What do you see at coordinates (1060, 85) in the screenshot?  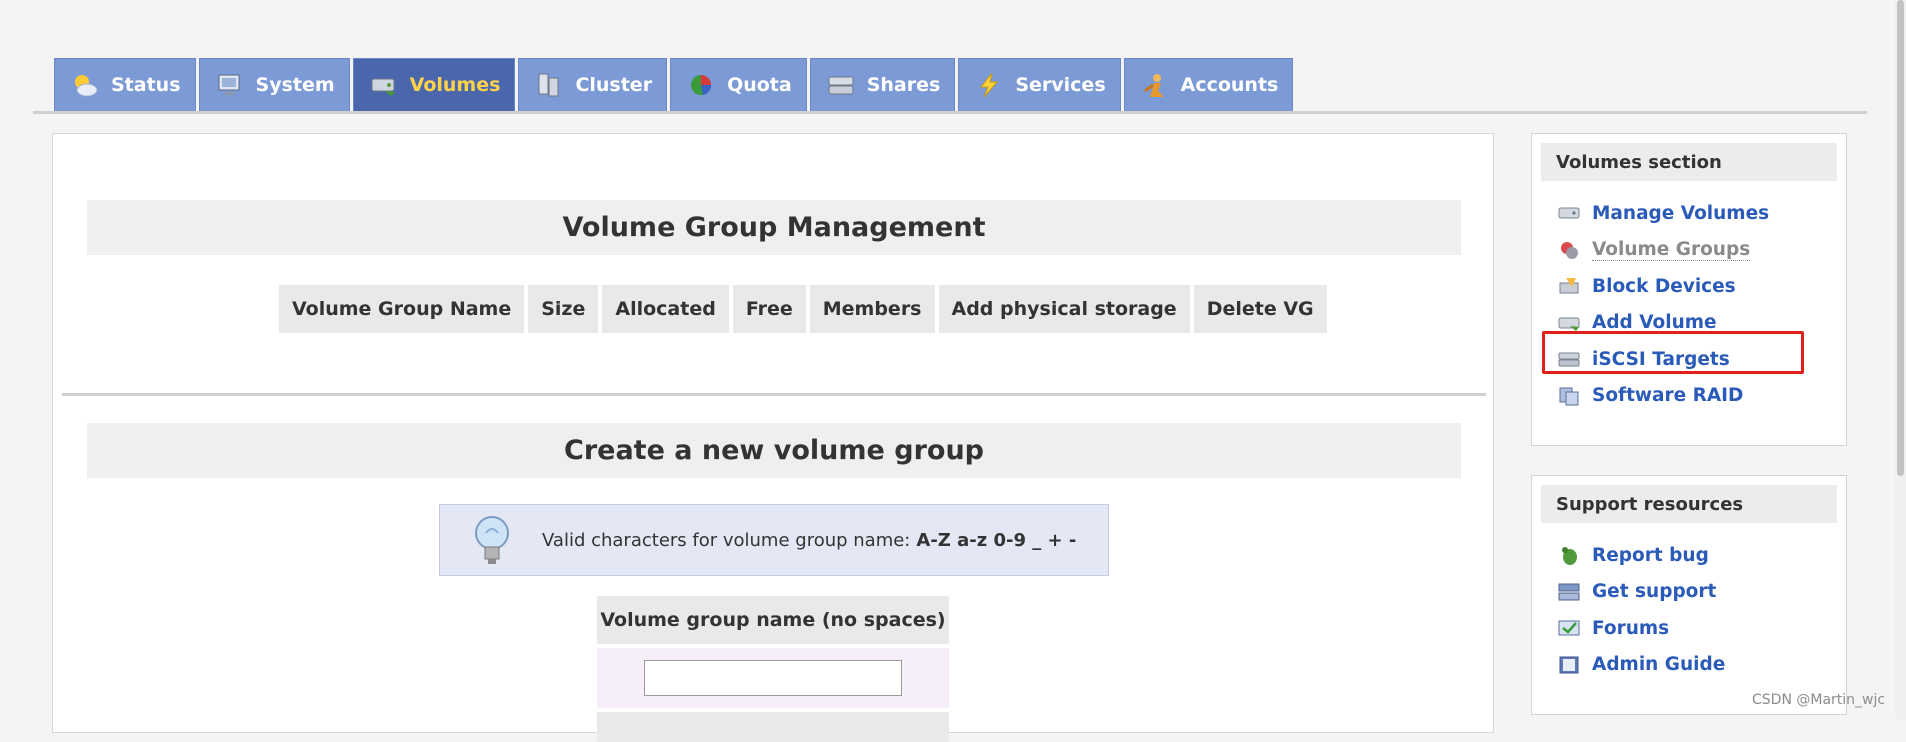 I see `tab-label: Services` at bounding box center [1060, 85].